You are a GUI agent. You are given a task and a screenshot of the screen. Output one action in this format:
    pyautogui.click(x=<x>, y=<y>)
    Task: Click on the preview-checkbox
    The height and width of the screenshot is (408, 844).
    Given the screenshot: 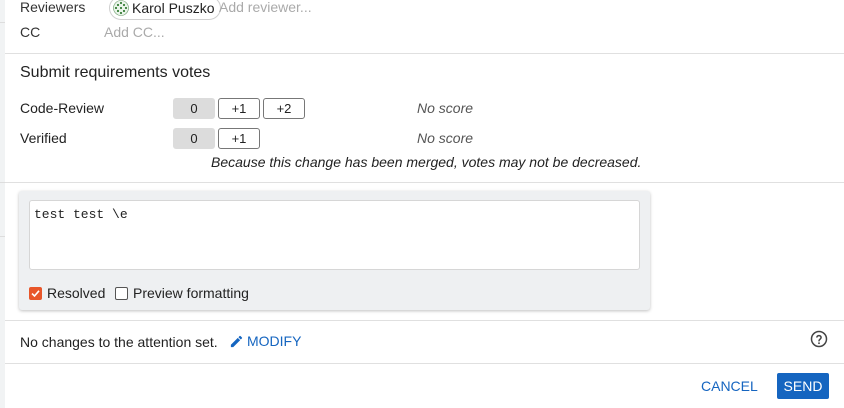 What is the action you would take?
    pyautogui.click(x=121, y=293)
    